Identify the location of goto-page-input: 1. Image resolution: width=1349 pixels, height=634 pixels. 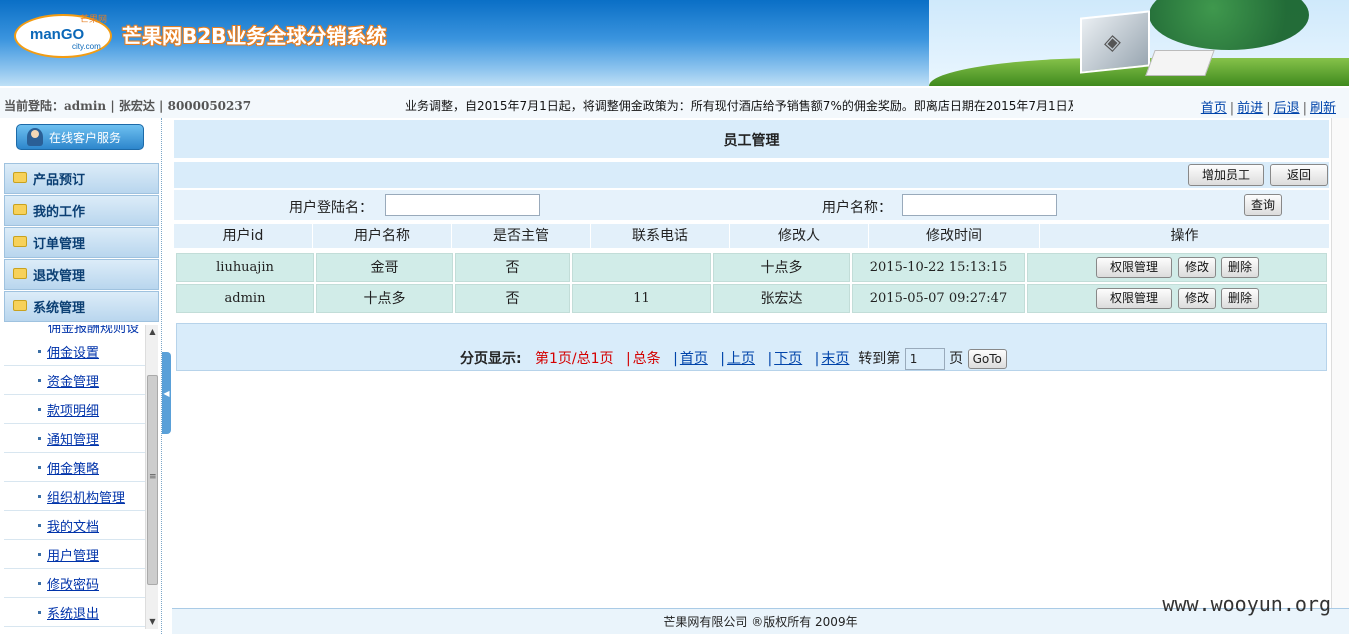
(924, 359).